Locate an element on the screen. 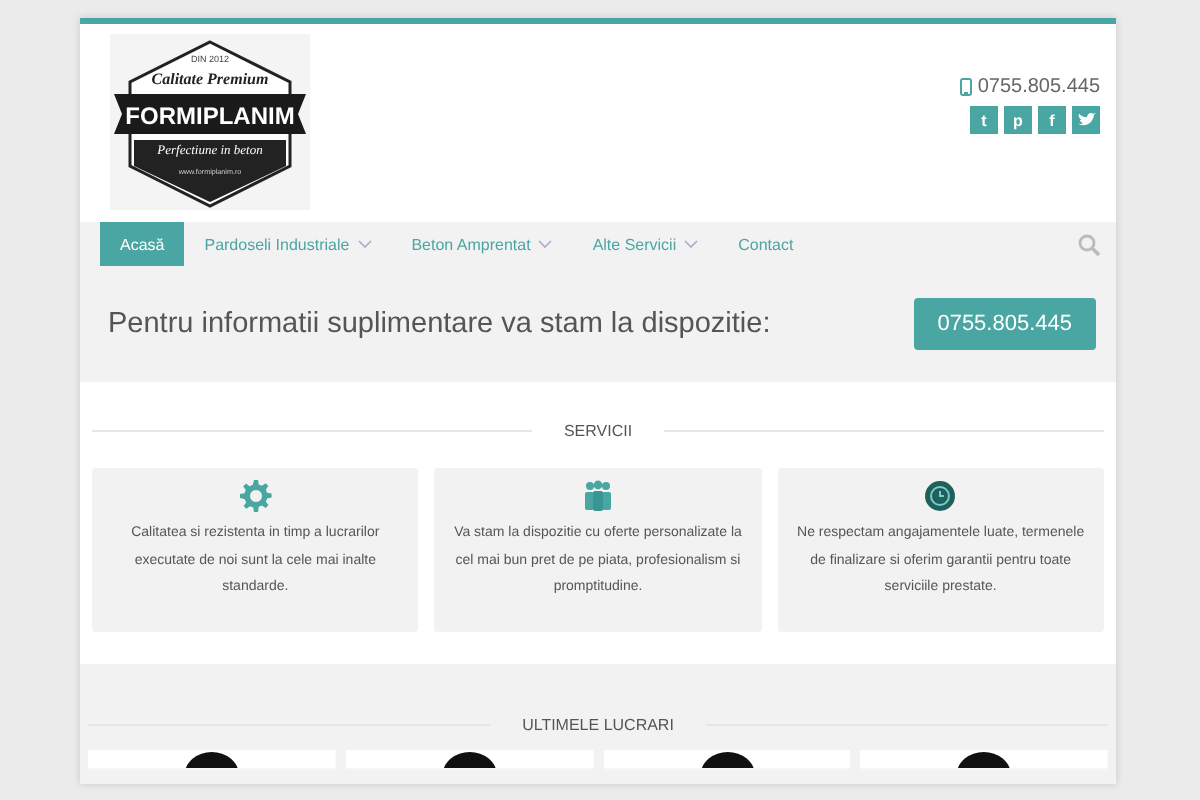 The height and width of the screenshot is (800, 1200). nav-tab: Acasă is located at coordinates (142, 244).